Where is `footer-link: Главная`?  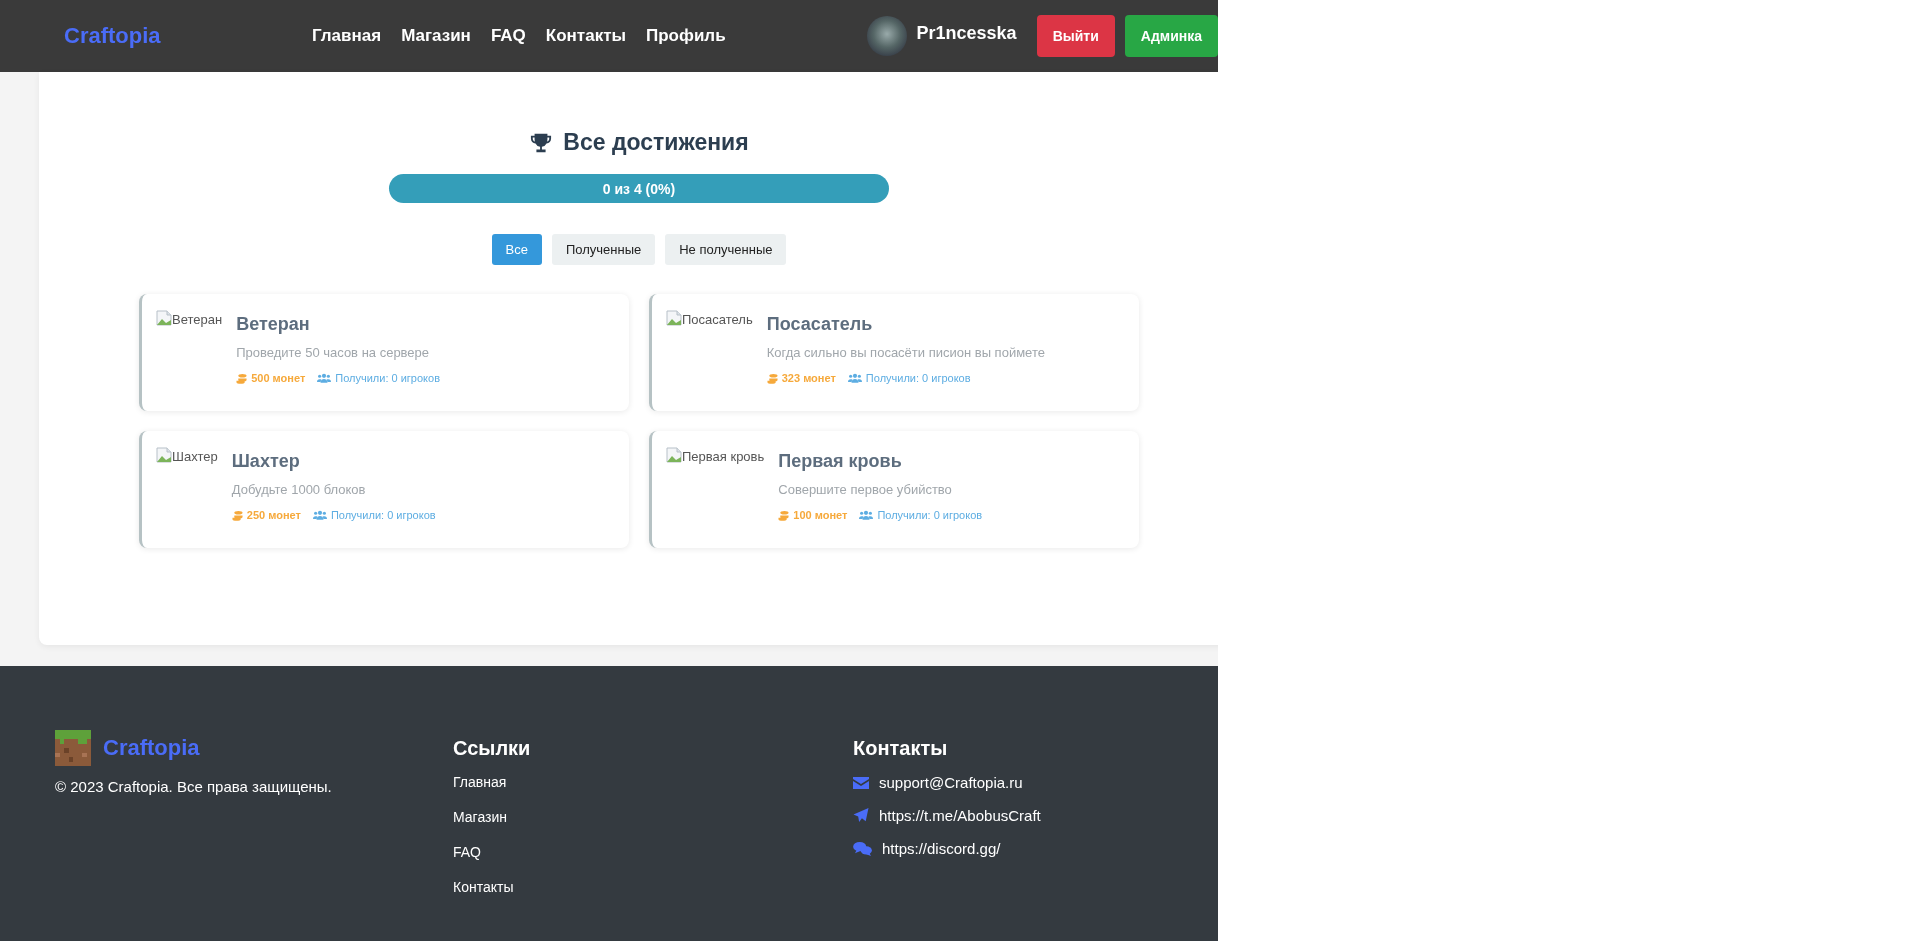 footer-link: Главная is located at coordinates (653, 782).